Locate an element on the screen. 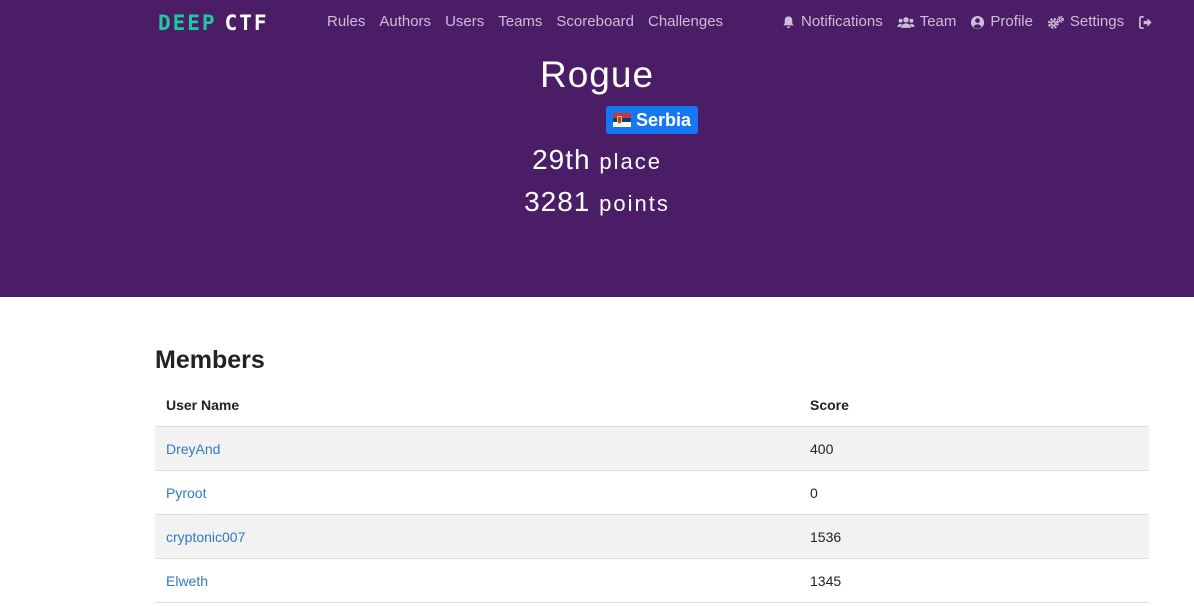 This screenshot has height=606, width=1194. bell-icon is located at coordinates (788, 22).